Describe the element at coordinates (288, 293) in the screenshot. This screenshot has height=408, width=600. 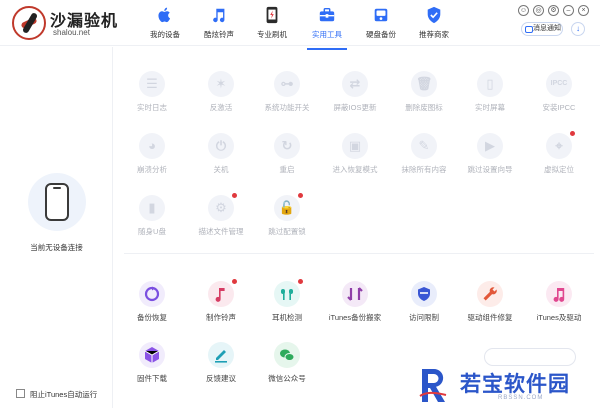
I see `earphones-icon` at that location.